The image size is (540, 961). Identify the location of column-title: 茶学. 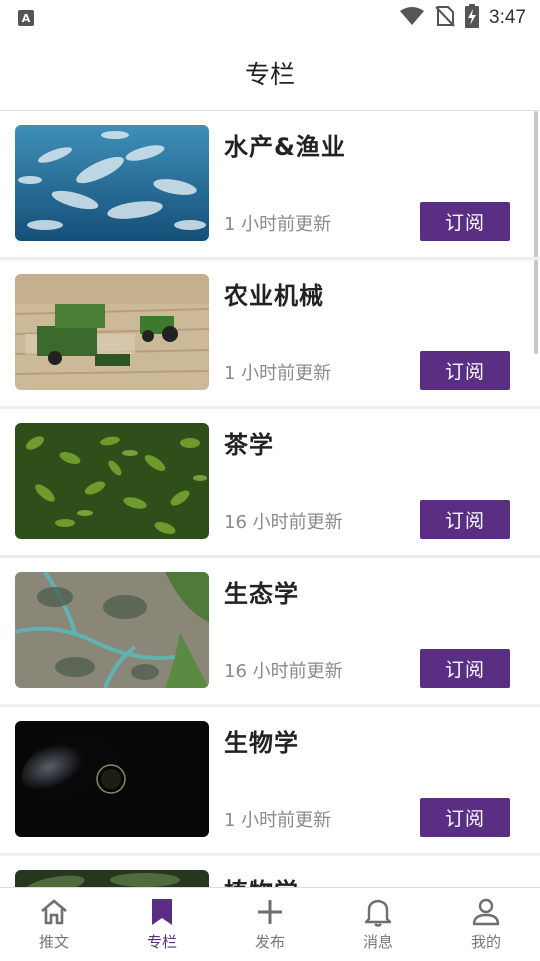
(249, 442).